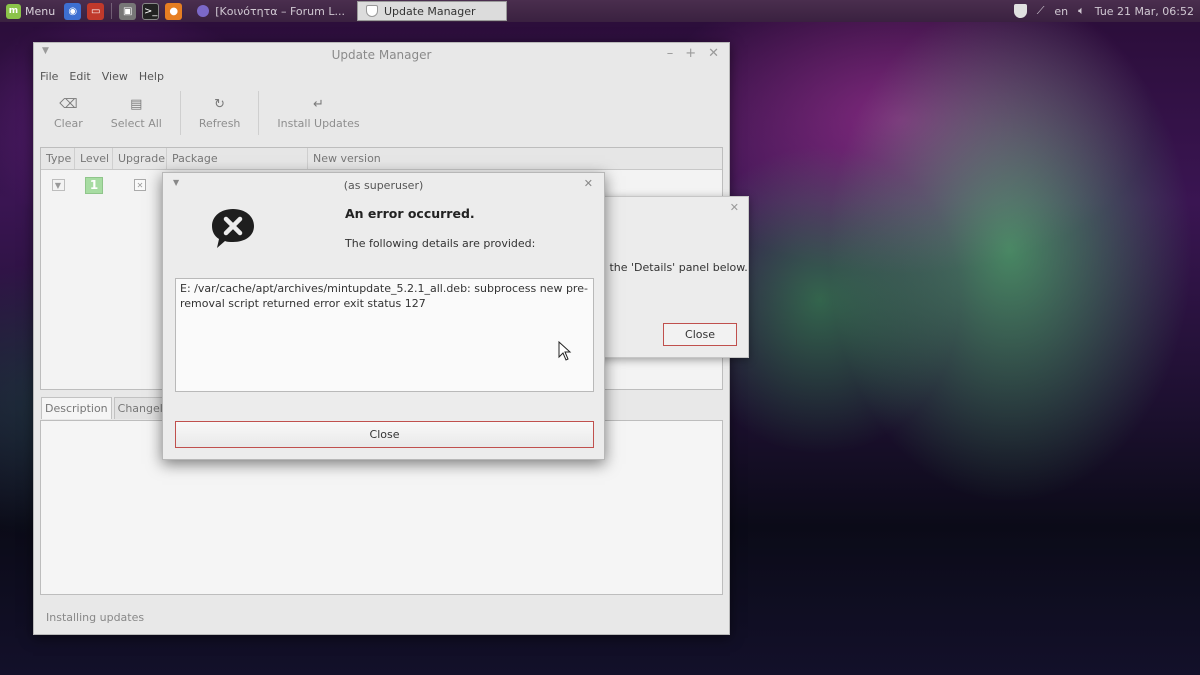 The image size is (1200, 675). I want to click on install-updates-button: ↵ Install Updates, so click(318, 113).